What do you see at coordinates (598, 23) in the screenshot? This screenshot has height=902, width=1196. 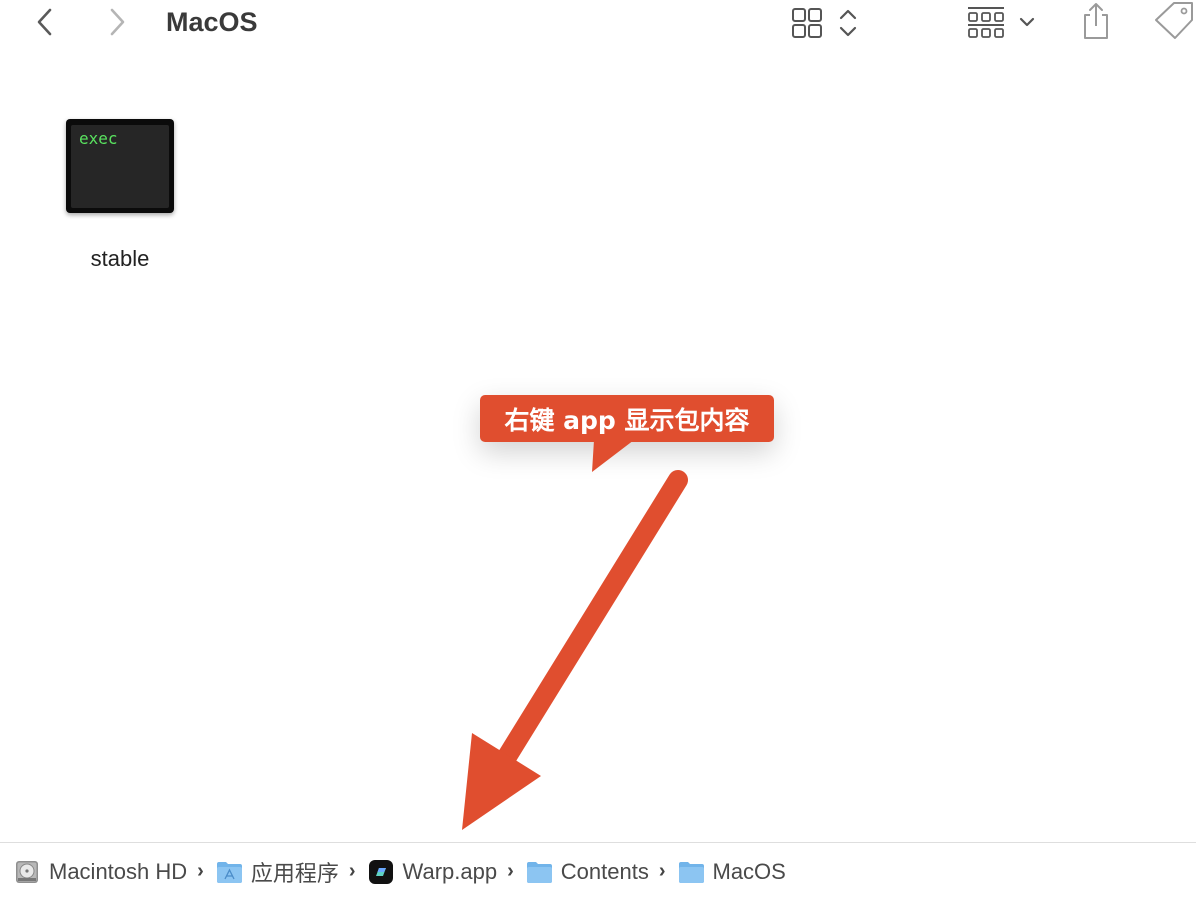 I see `toolbar: MacOS` at bounding box center [598, 23].